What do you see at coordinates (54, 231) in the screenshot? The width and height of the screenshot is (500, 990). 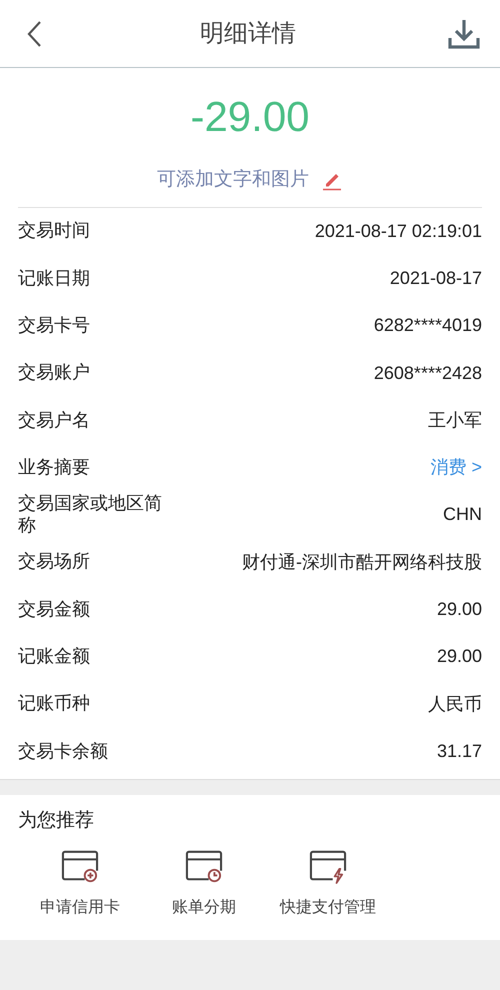 I see `field-label: 交易时间` at bounding box center [54, 231].